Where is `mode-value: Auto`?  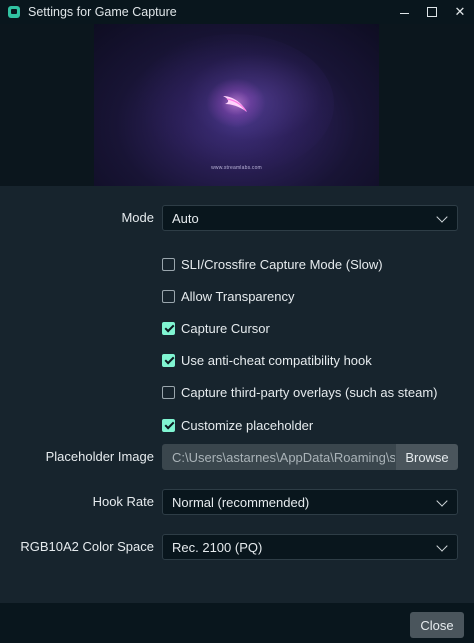 mode-value: Auto is located at coordinates (185, 218).